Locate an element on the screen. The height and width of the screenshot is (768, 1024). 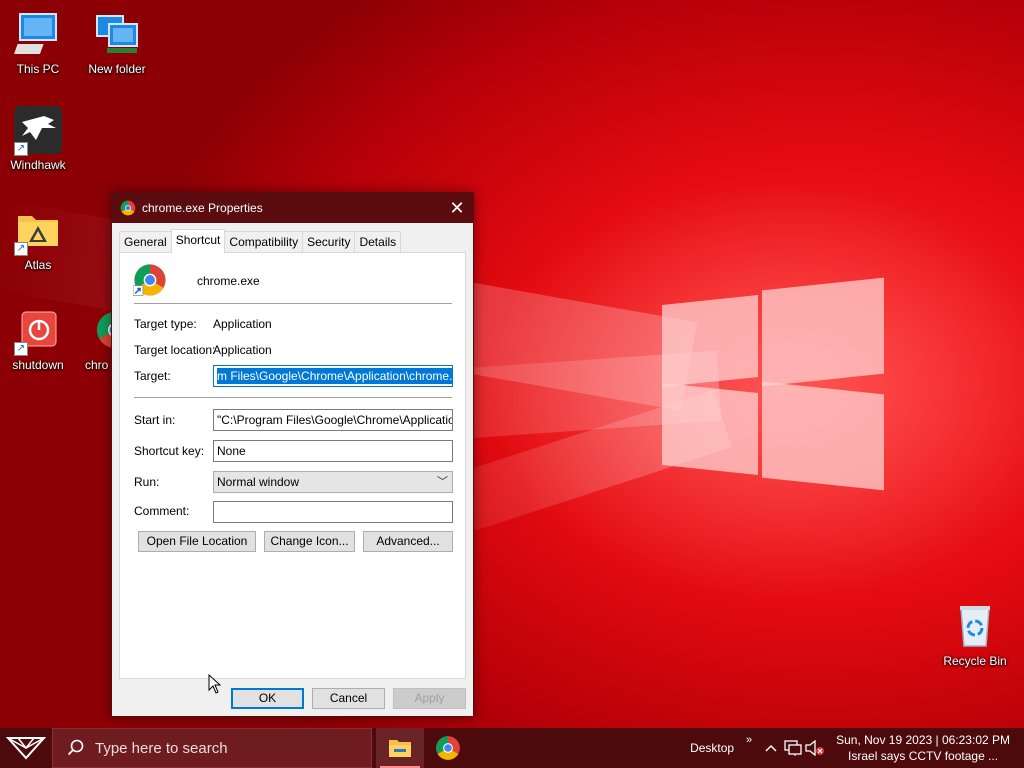
network-computers-icon is located at coordinates (117, 34).